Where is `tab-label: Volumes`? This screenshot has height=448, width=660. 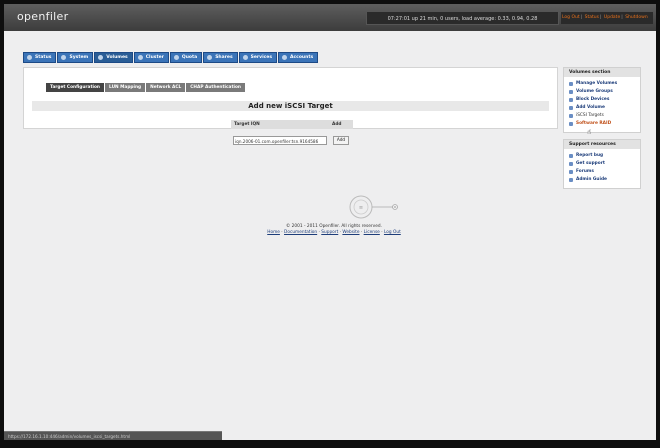
tab-label: Volumes is located at coordinates (117, 57).